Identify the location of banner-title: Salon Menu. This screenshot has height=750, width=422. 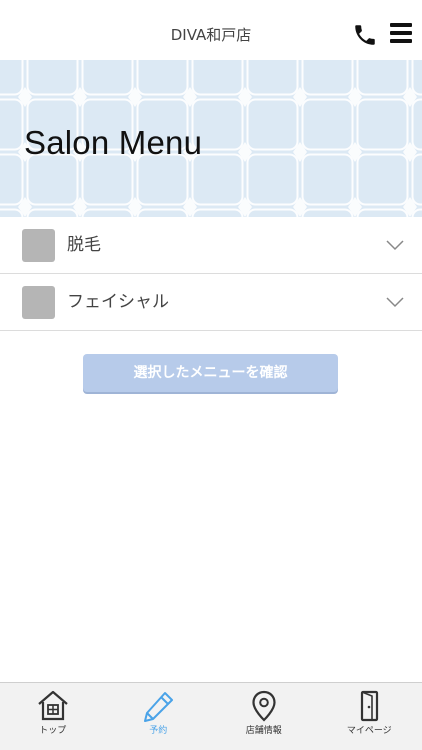
(113, 142).